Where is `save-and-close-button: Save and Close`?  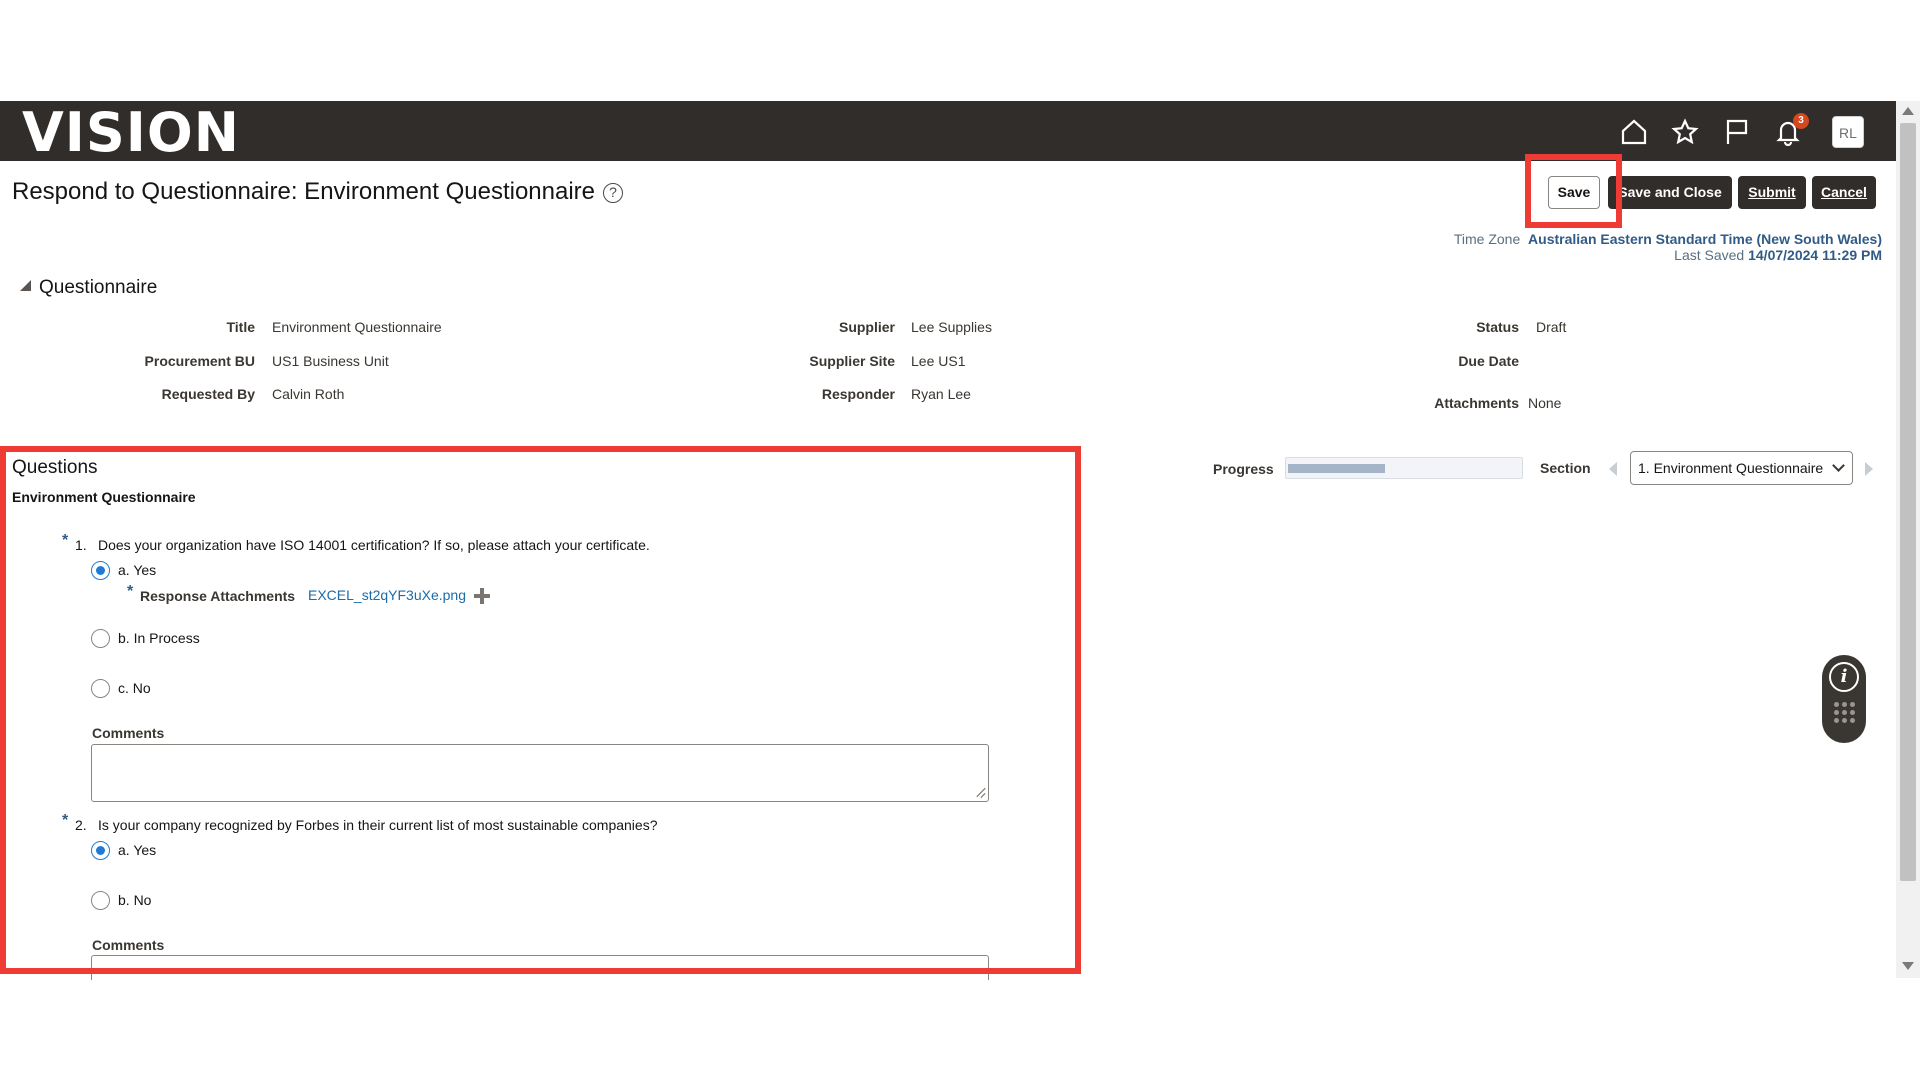 save-and-close-button: Save and Close is located at coordinates (1670, 192).